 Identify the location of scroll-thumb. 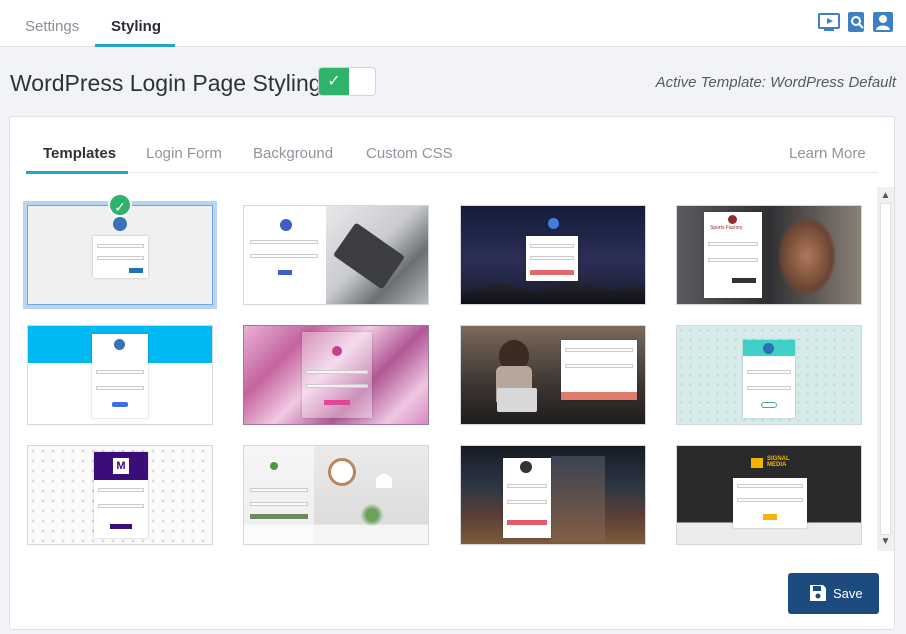
(885, 369).